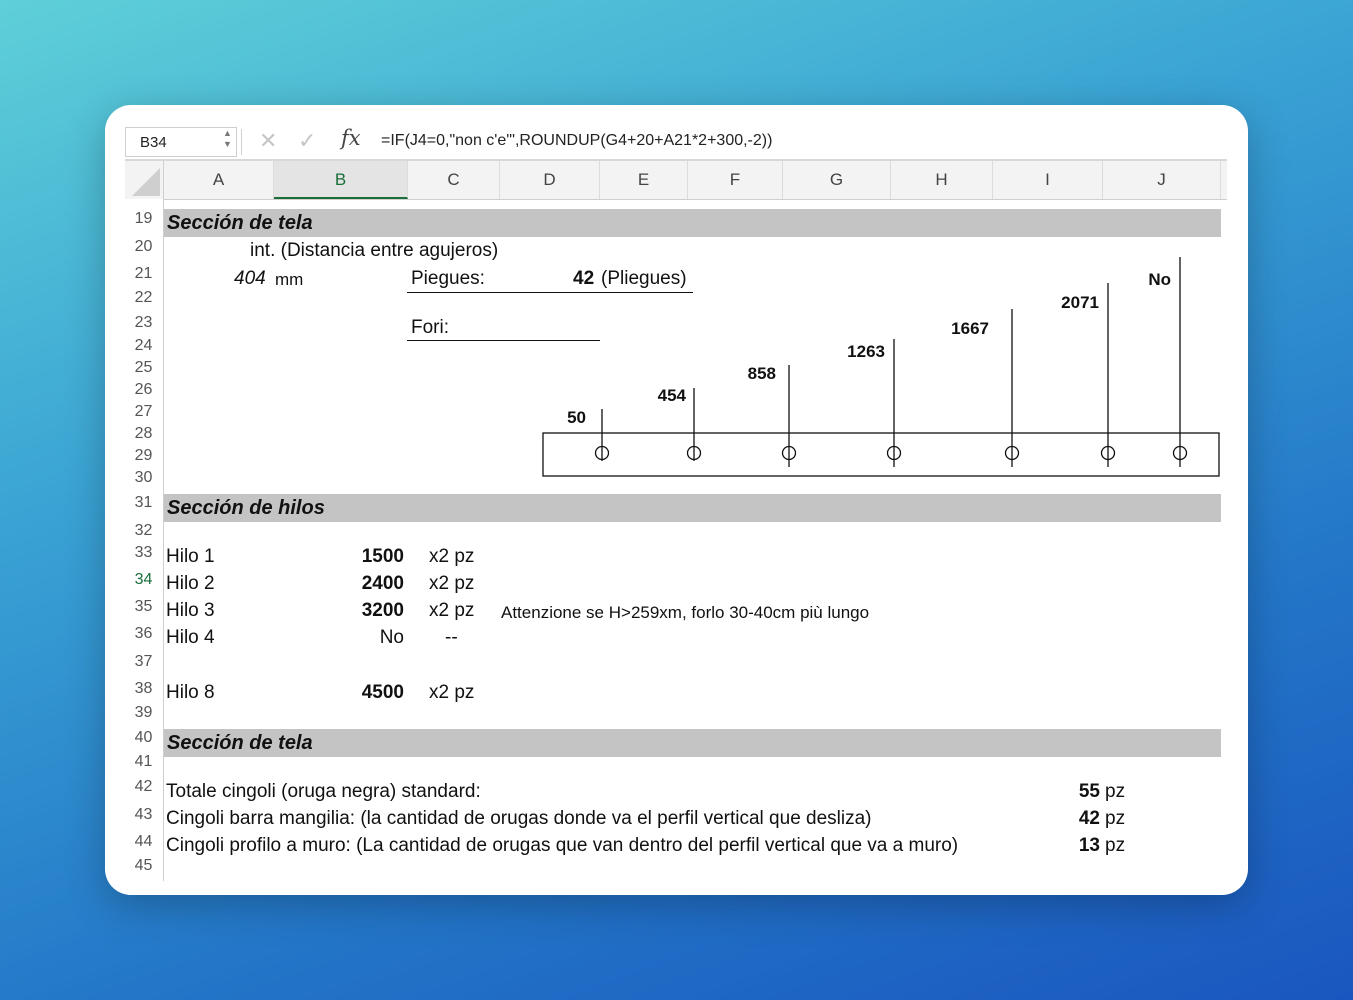  I want to click on cancel-icon: ✕, so click(268, 141).